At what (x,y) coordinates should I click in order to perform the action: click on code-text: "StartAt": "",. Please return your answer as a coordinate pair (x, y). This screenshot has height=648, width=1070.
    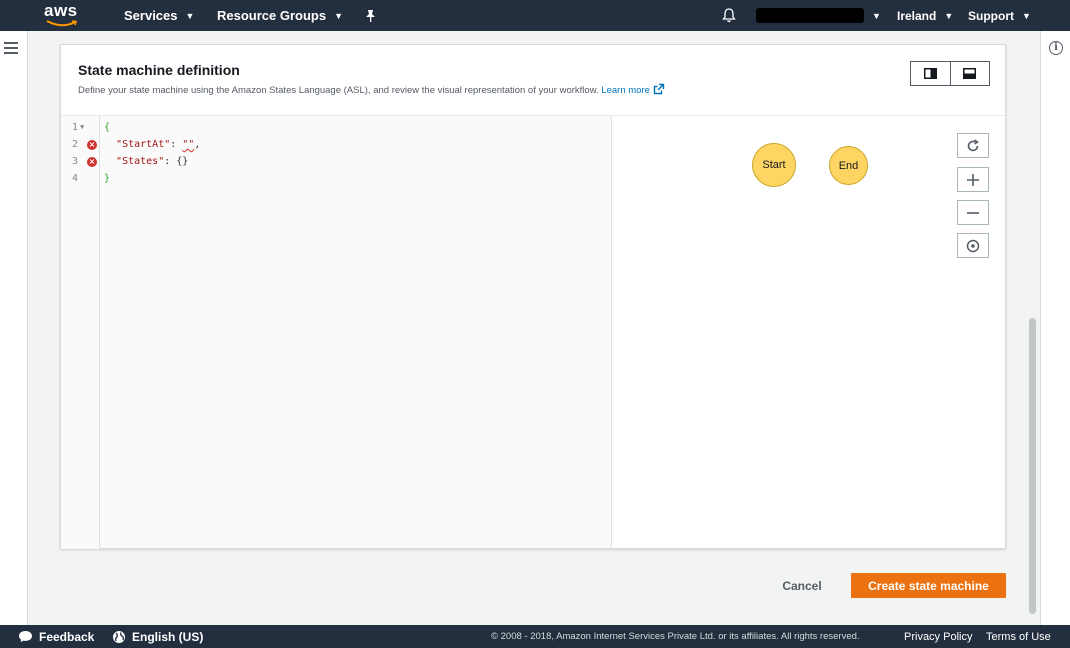
    Looking at the image, I should click on (158, 144).